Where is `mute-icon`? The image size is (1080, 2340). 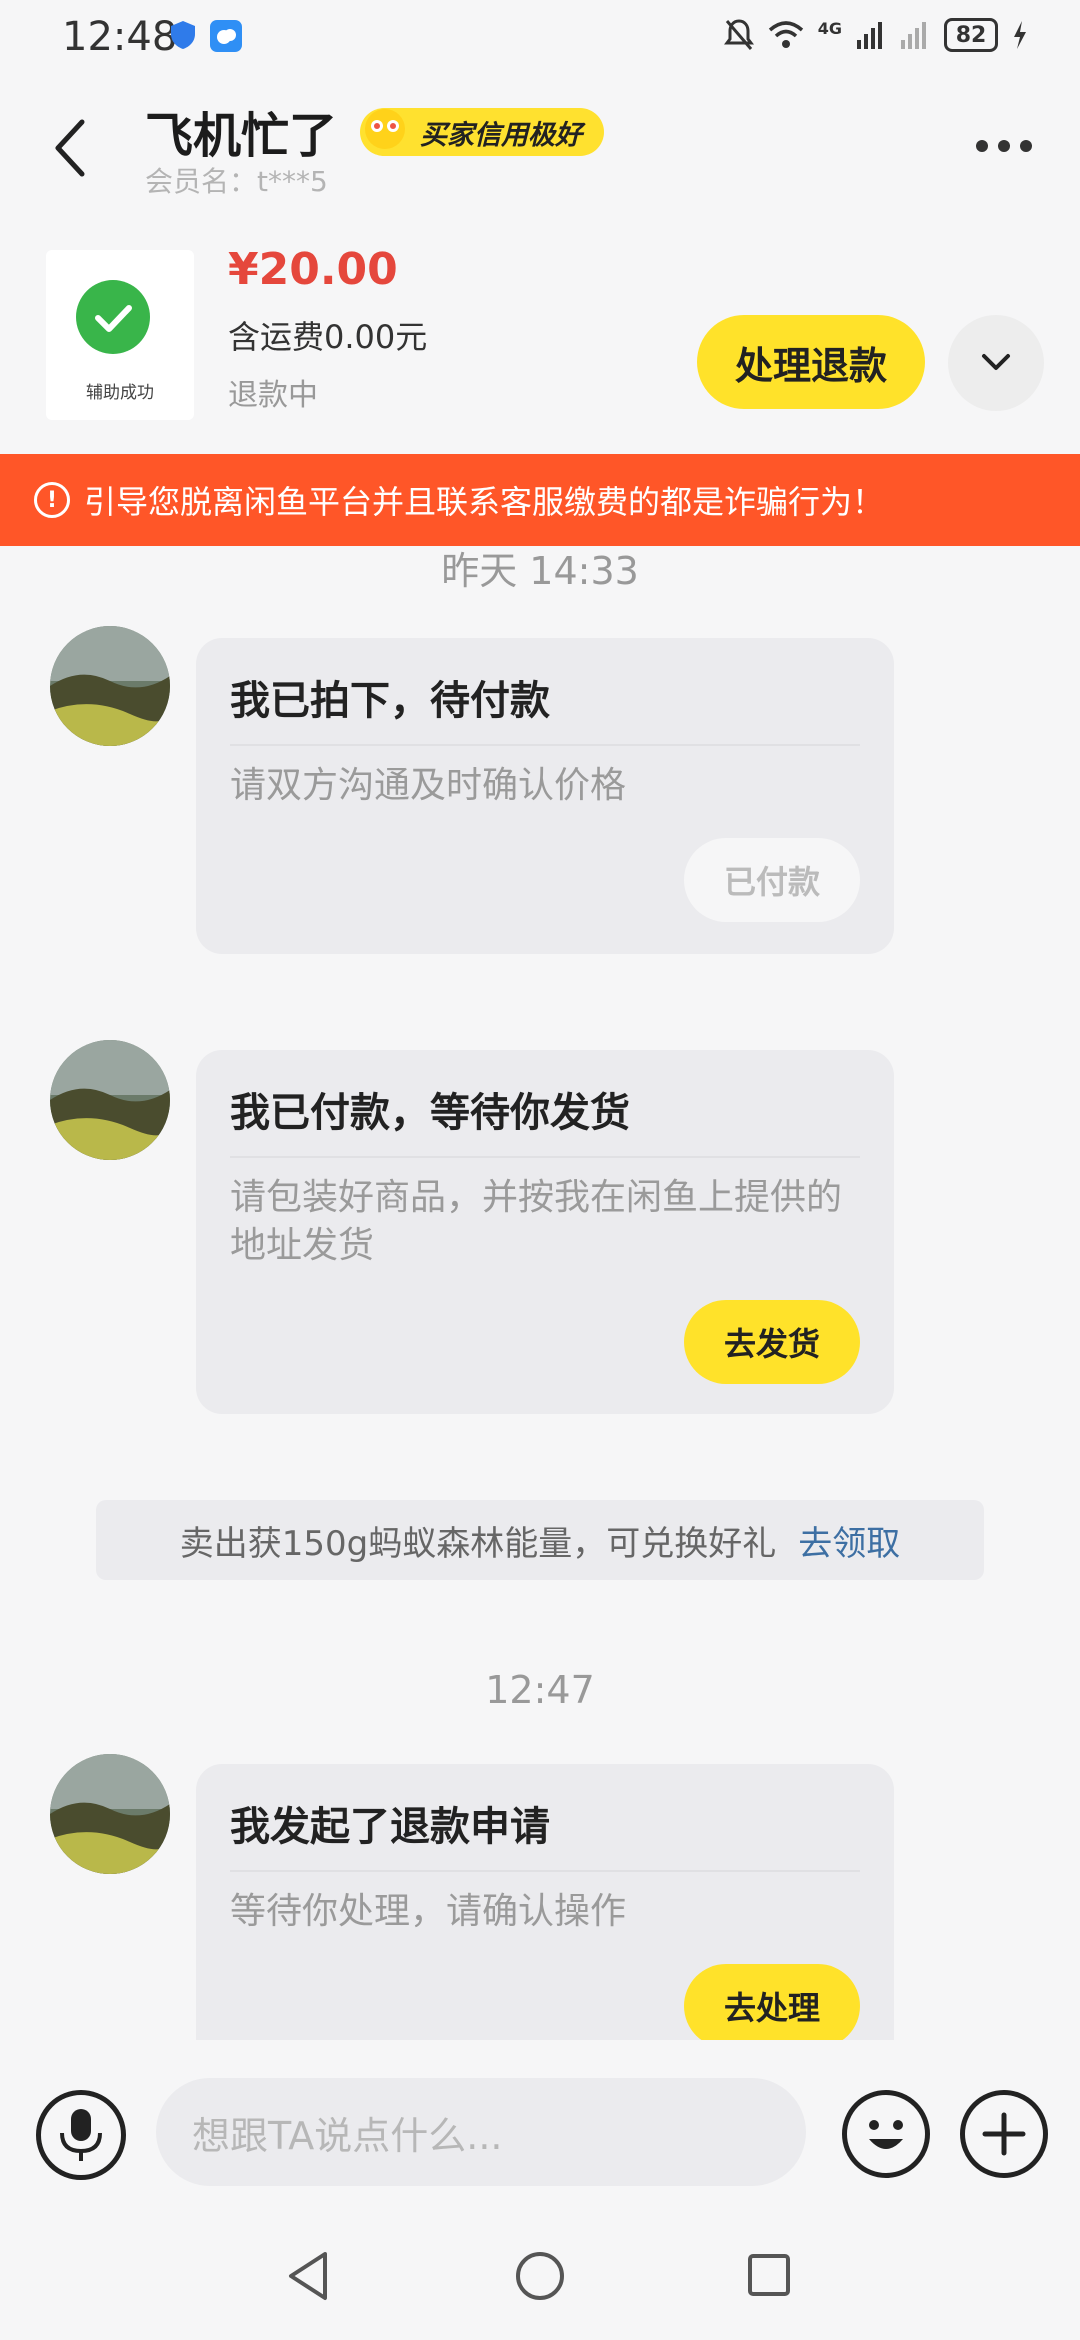 mute-icon is located at coordinates (738, 34).